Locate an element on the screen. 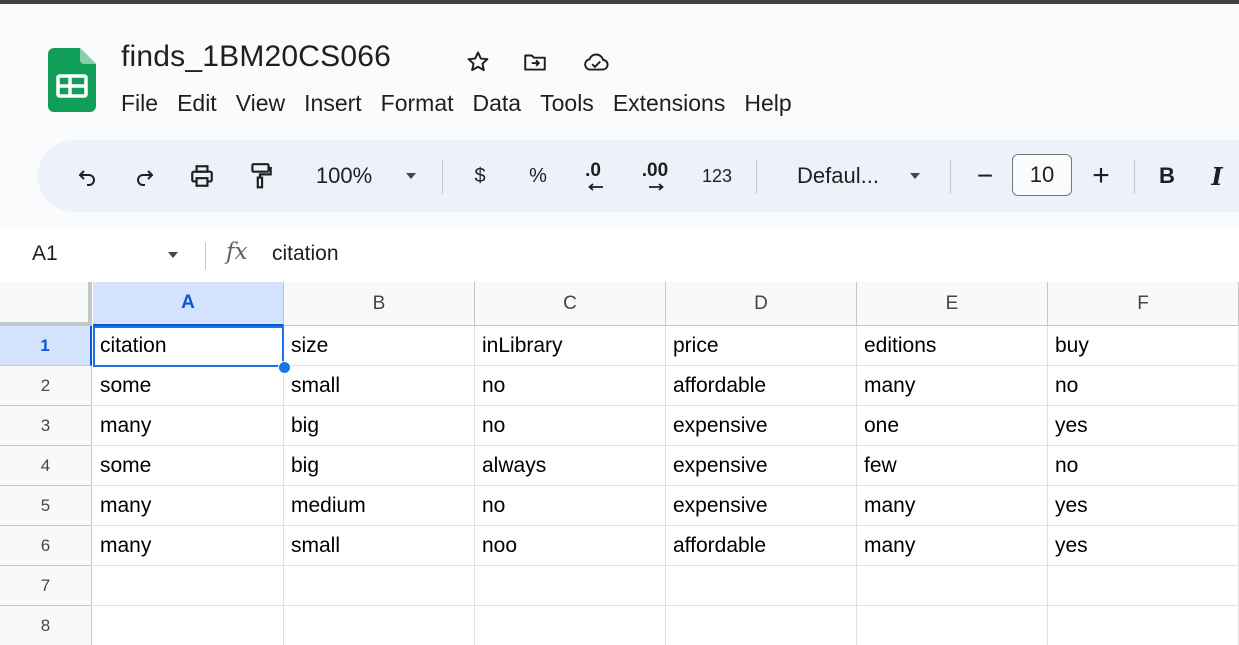 The image size is (1239, 645). cell-c2: no is located at coordinates (570, 386).